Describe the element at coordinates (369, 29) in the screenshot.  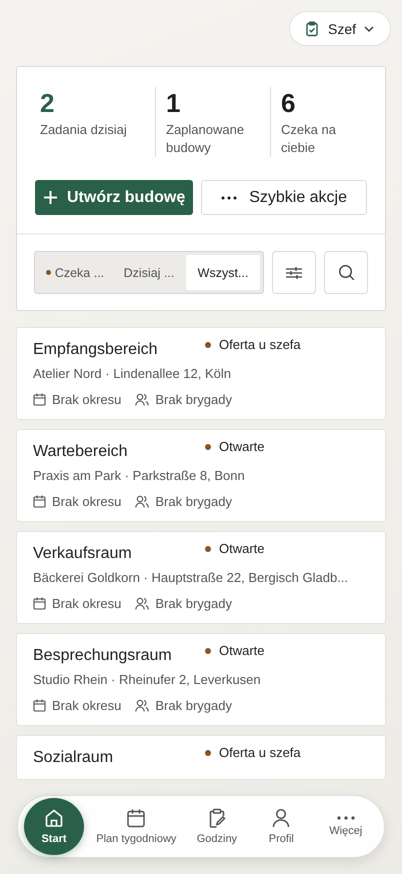
I see `chevron-down-icon` at that location.